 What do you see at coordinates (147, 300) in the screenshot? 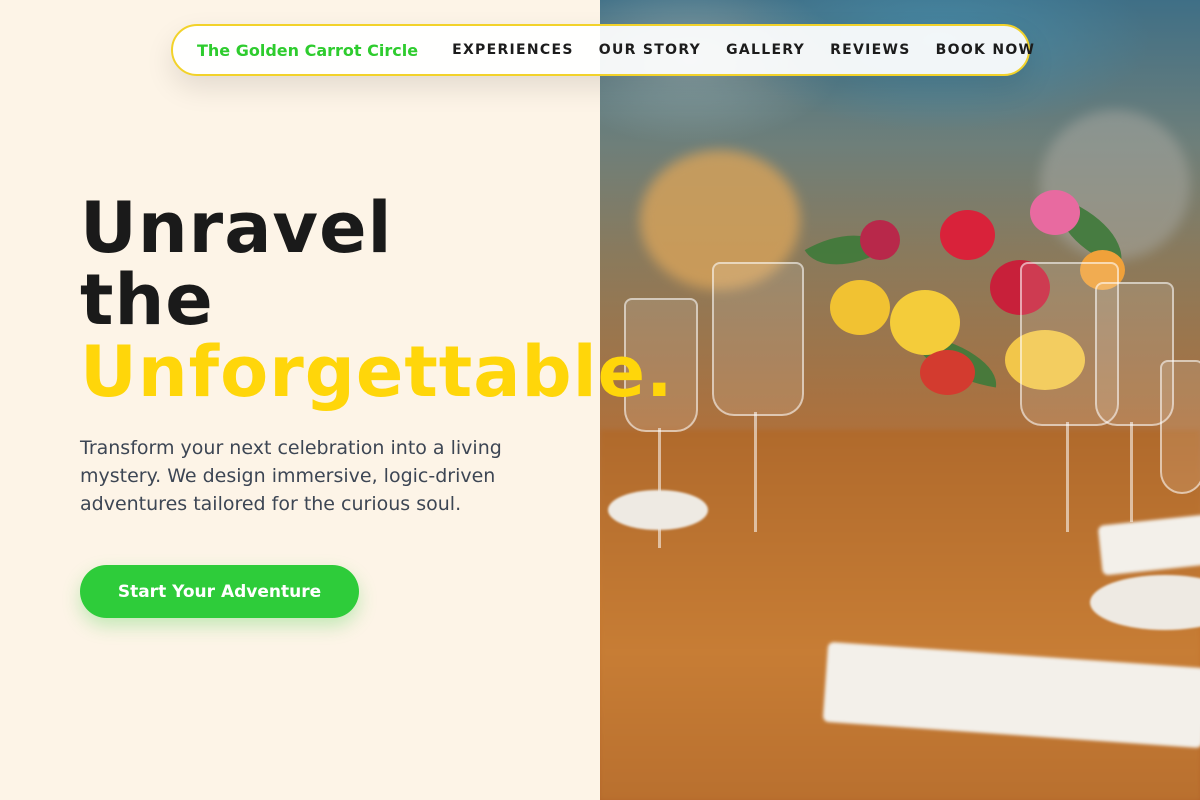
I see `hero-title-line-2: the` at bounding box center [147, 300].